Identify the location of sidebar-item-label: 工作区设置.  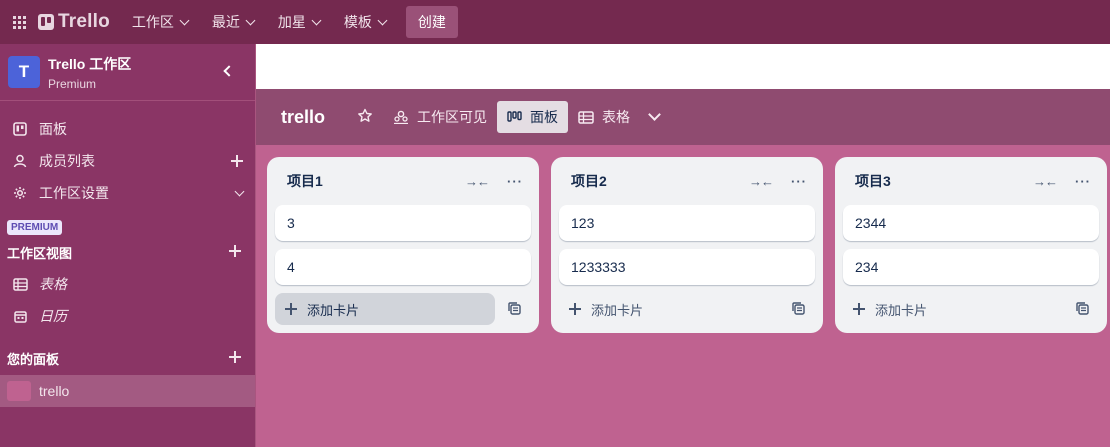
(74, 193).